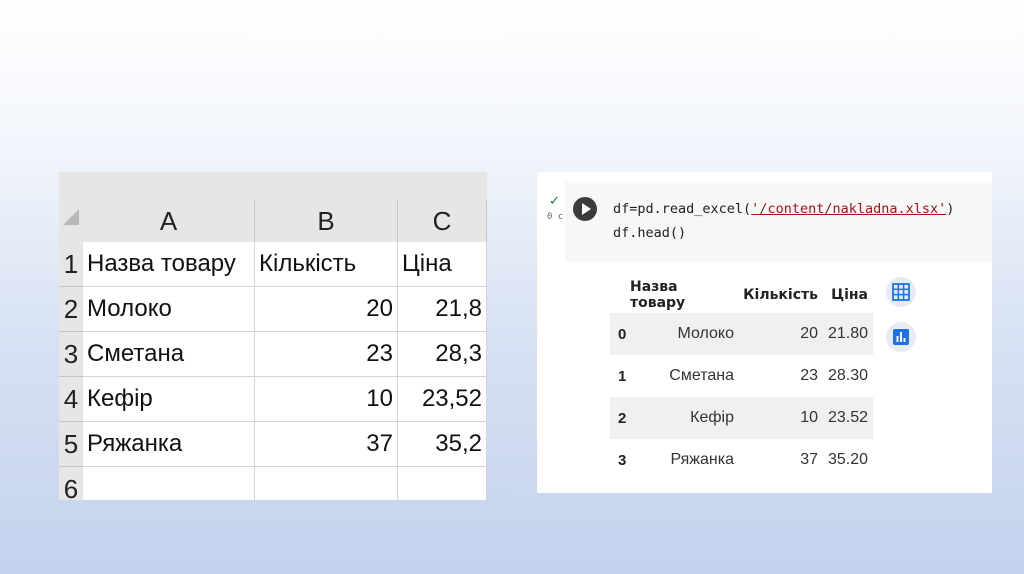 The image size is (1024, 574). I want to click on code-line-2: df.head(), so click(649, 233).